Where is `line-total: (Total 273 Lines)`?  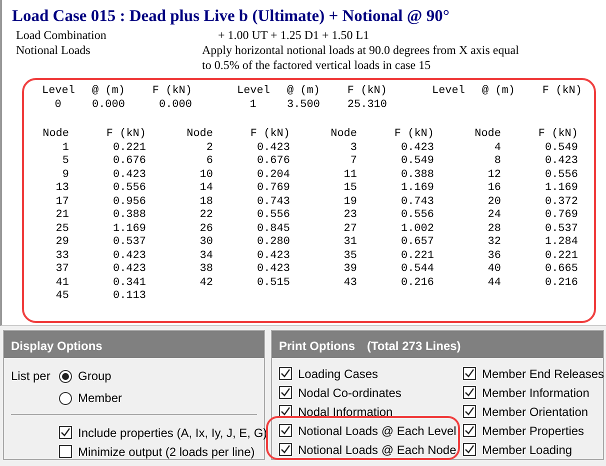 line-total: (Total 273 Lines) is located at coordinates (414, 345).